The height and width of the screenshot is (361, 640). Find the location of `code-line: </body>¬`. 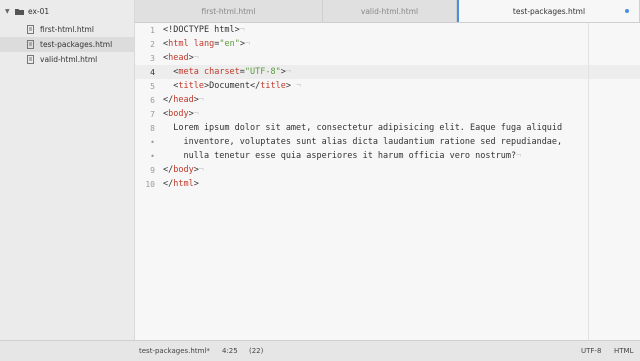

code-line: </body>¬ is located at coordinates (183, 170).